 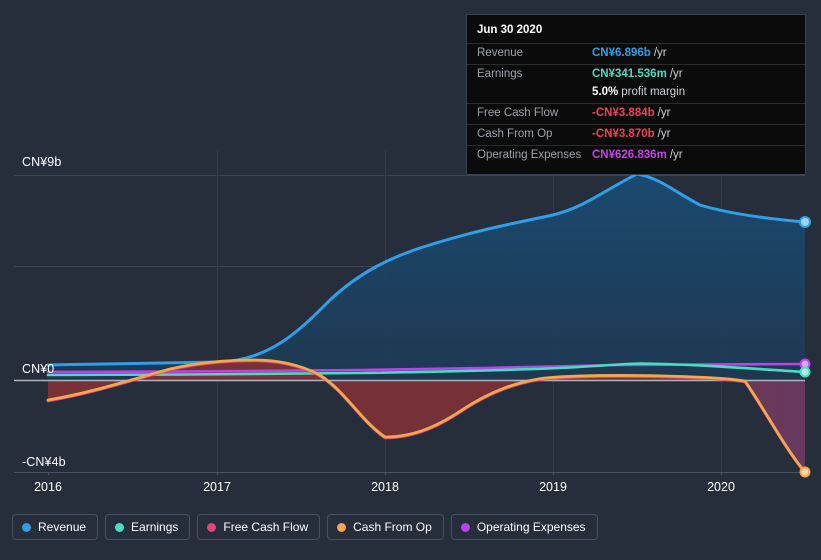 What do you see at coordinates (465, 527) in the screenshot?
I see `legend-dot-operating-expenses` at bounding box center [465, 527].